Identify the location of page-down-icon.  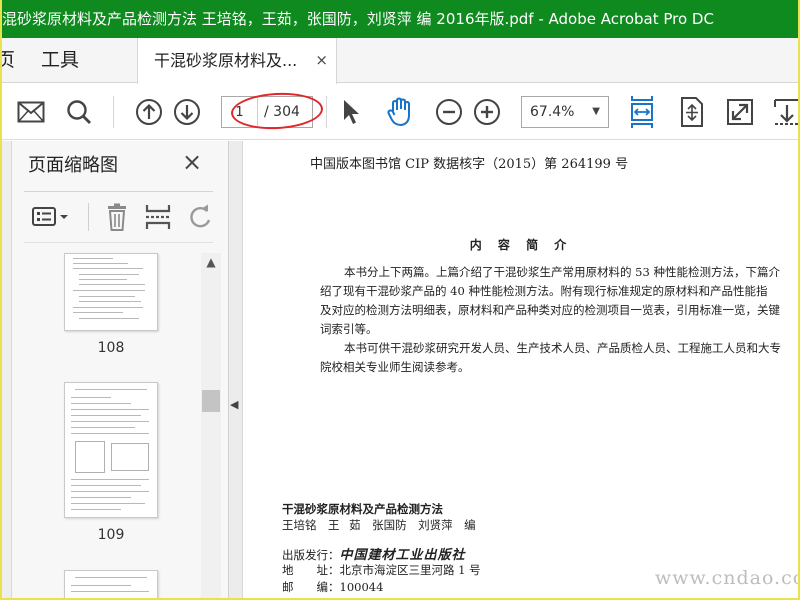
(187, 112).